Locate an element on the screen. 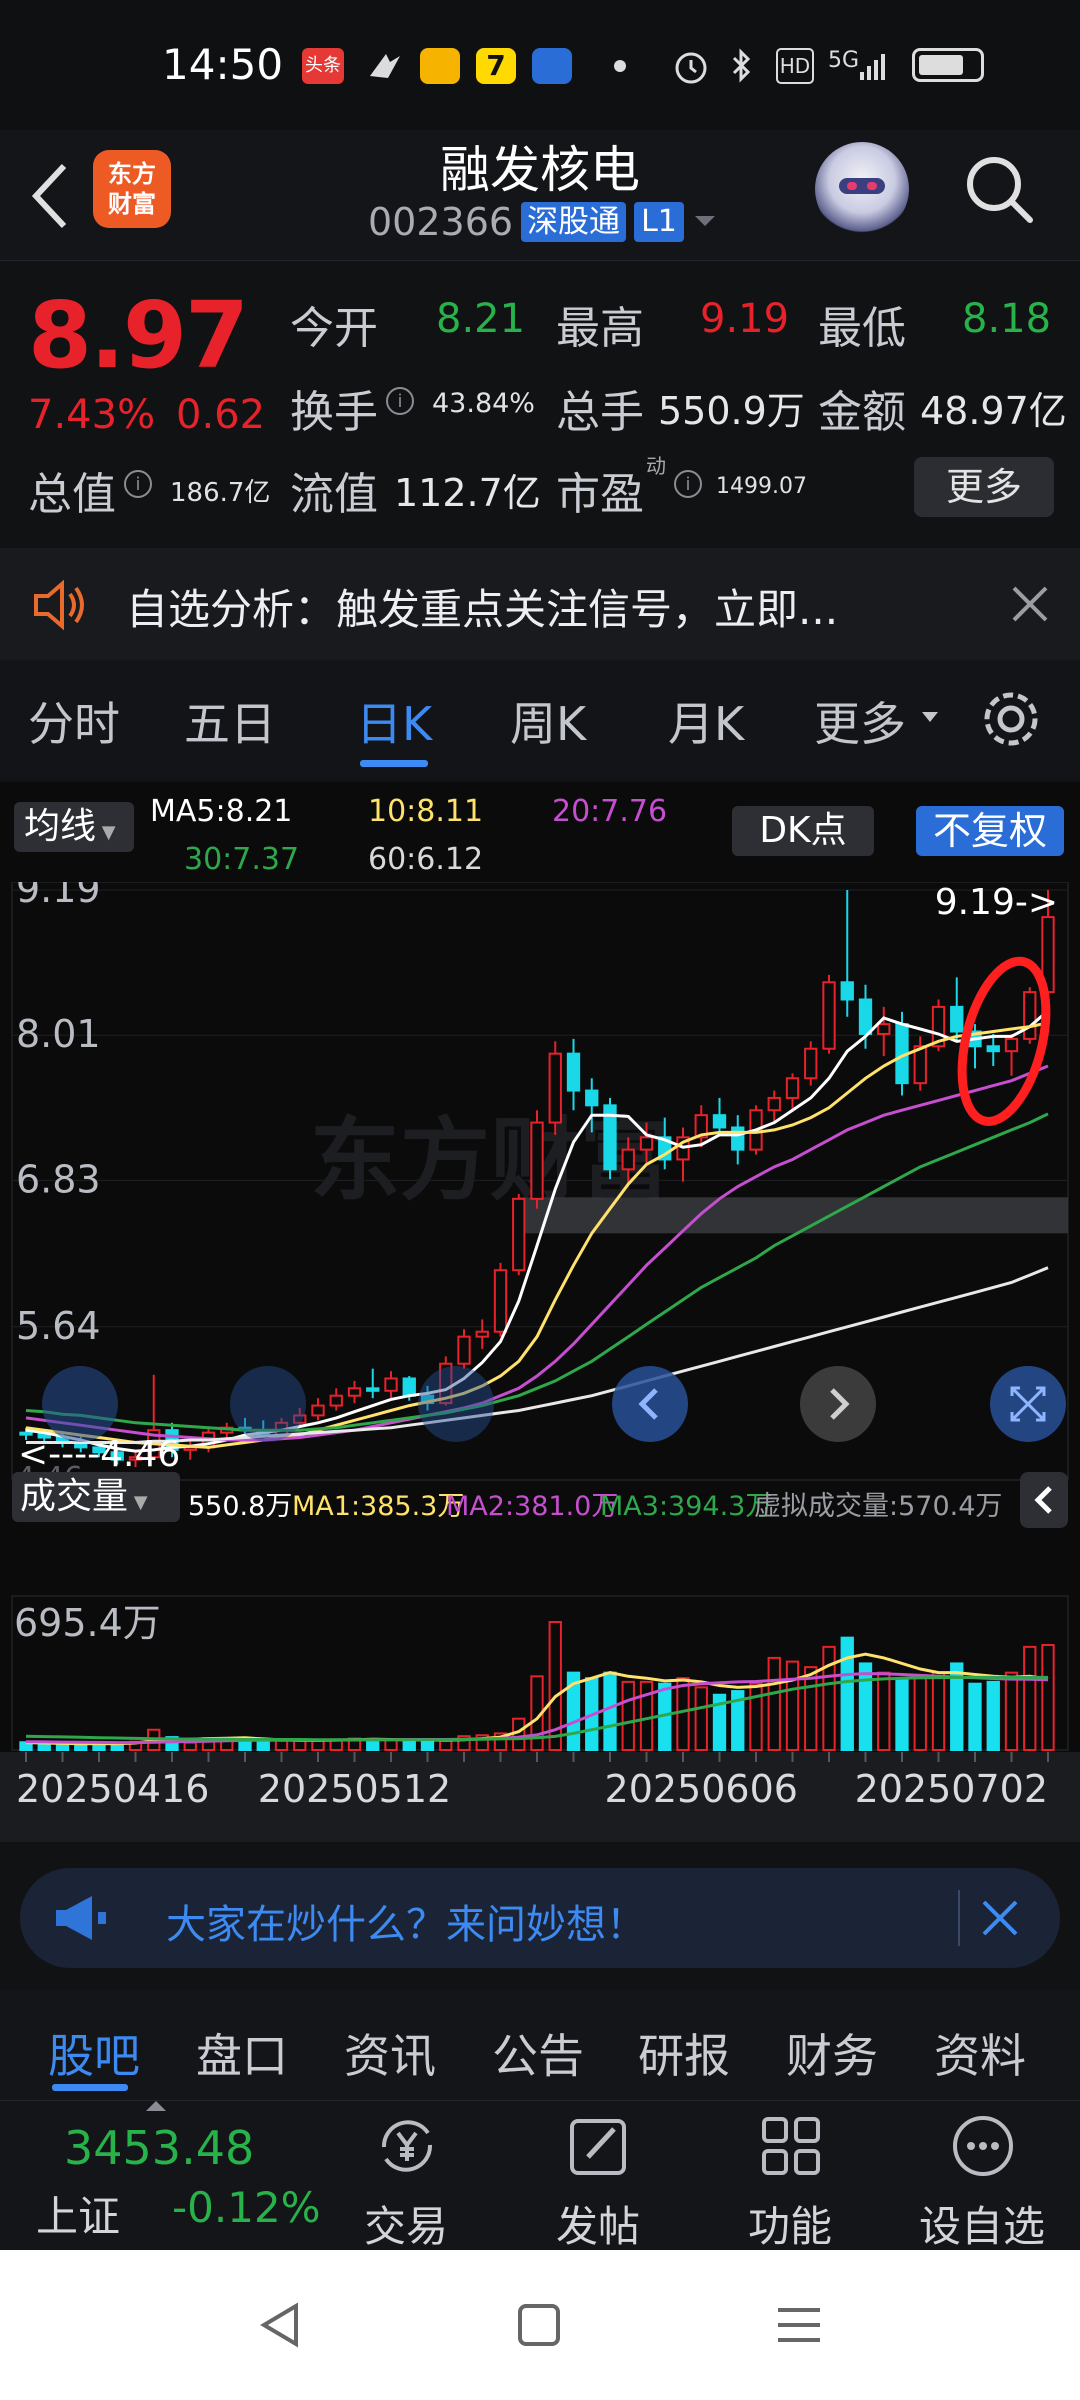  next-button is located at coordinates (838, 1404).